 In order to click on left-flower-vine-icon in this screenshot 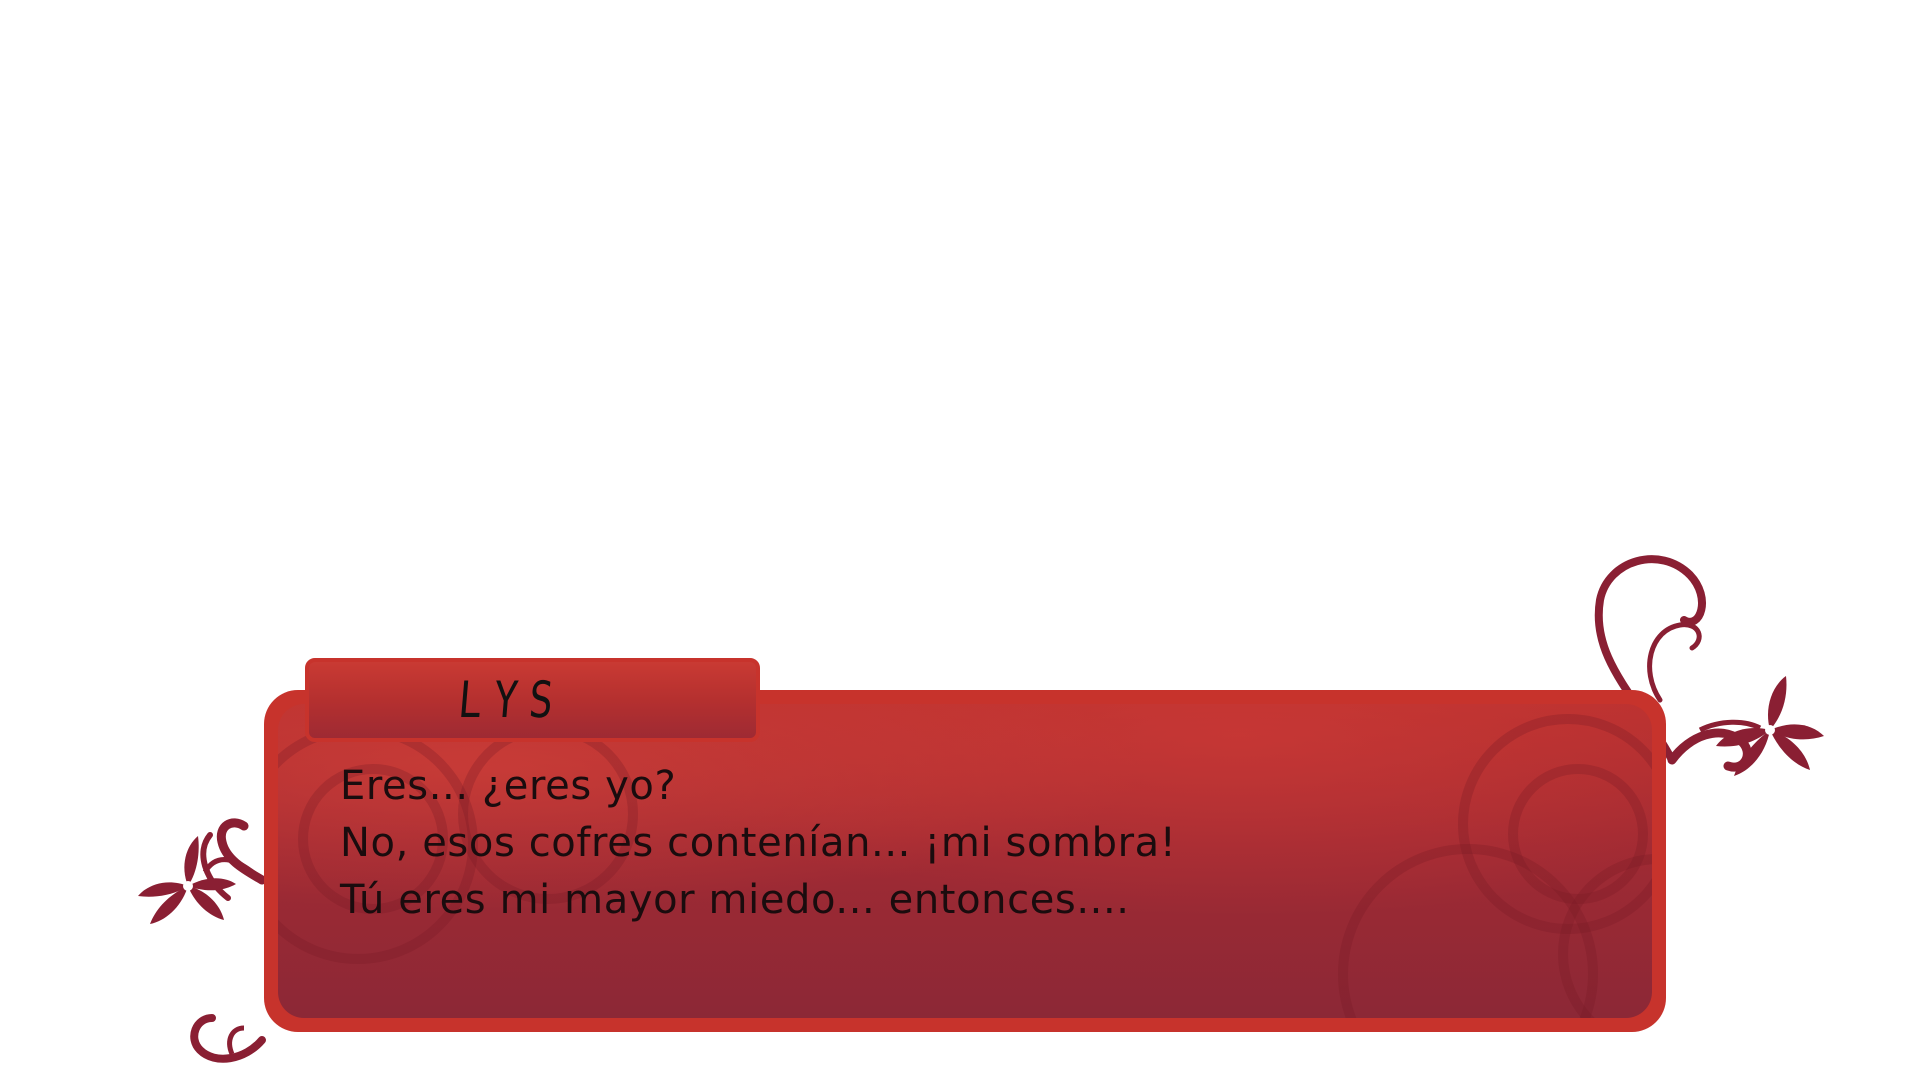, I will do `click(202, 940)`.